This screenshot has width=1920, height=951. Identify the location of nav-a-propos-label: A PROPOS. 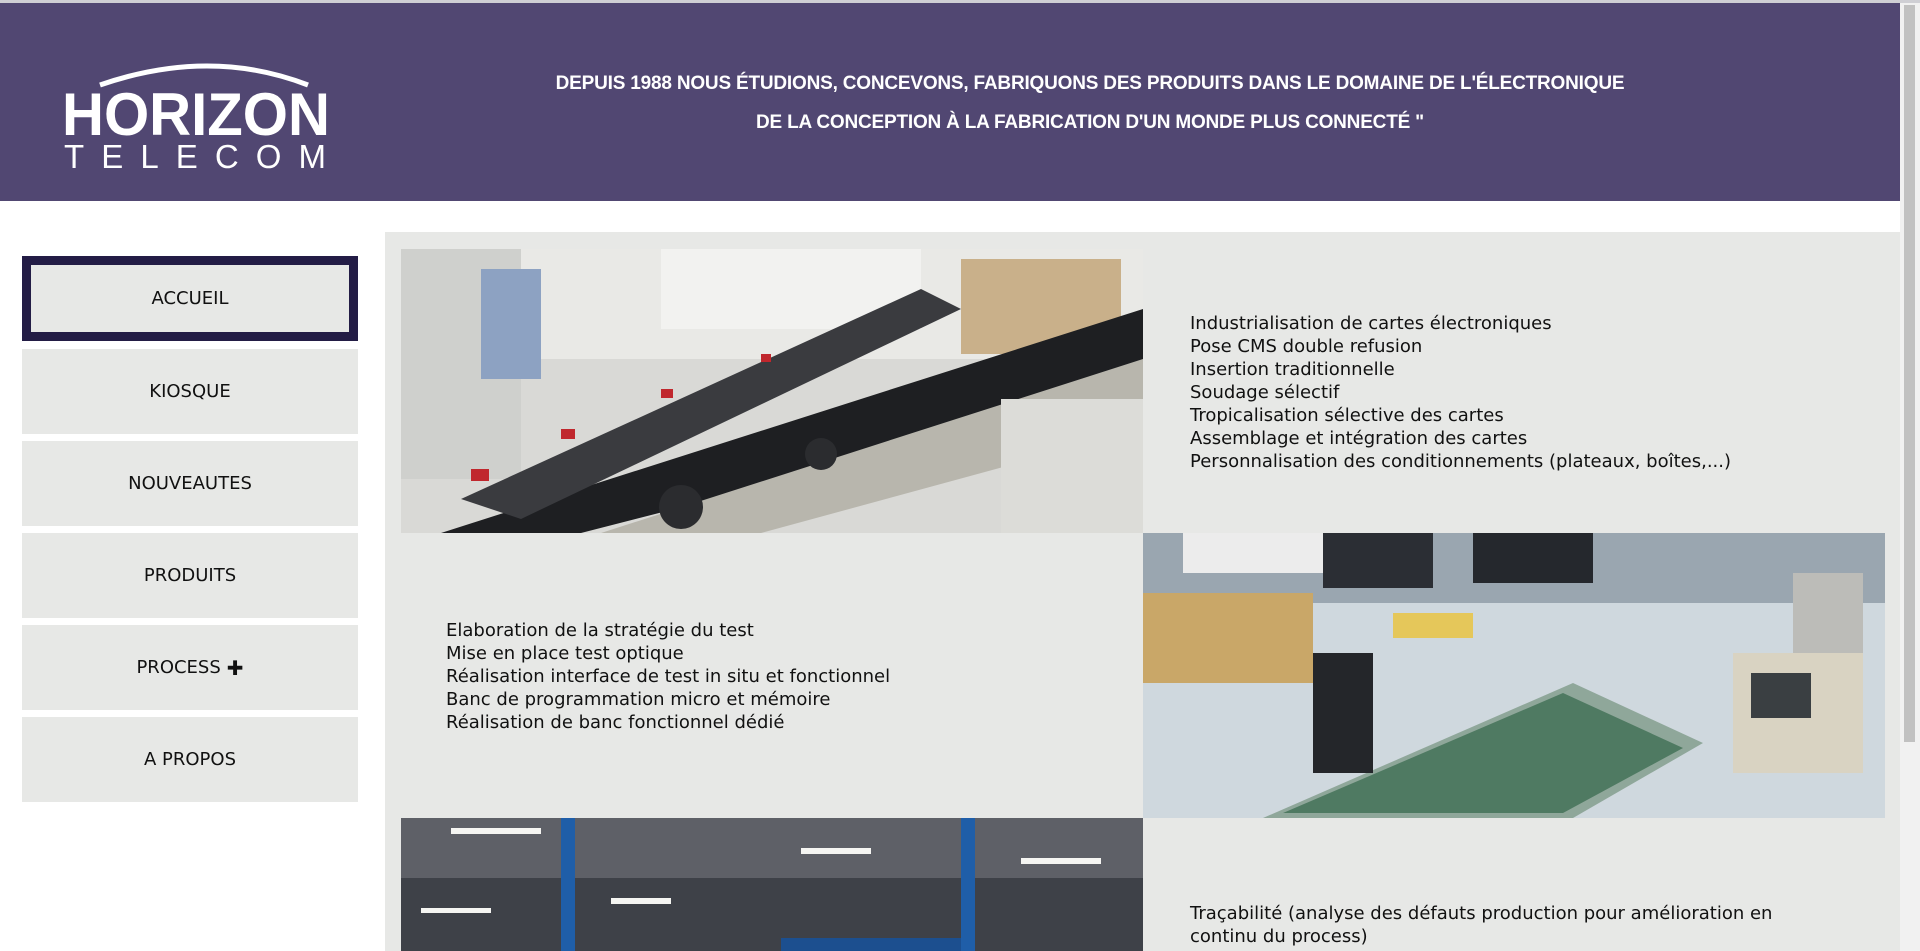
(189, 759).